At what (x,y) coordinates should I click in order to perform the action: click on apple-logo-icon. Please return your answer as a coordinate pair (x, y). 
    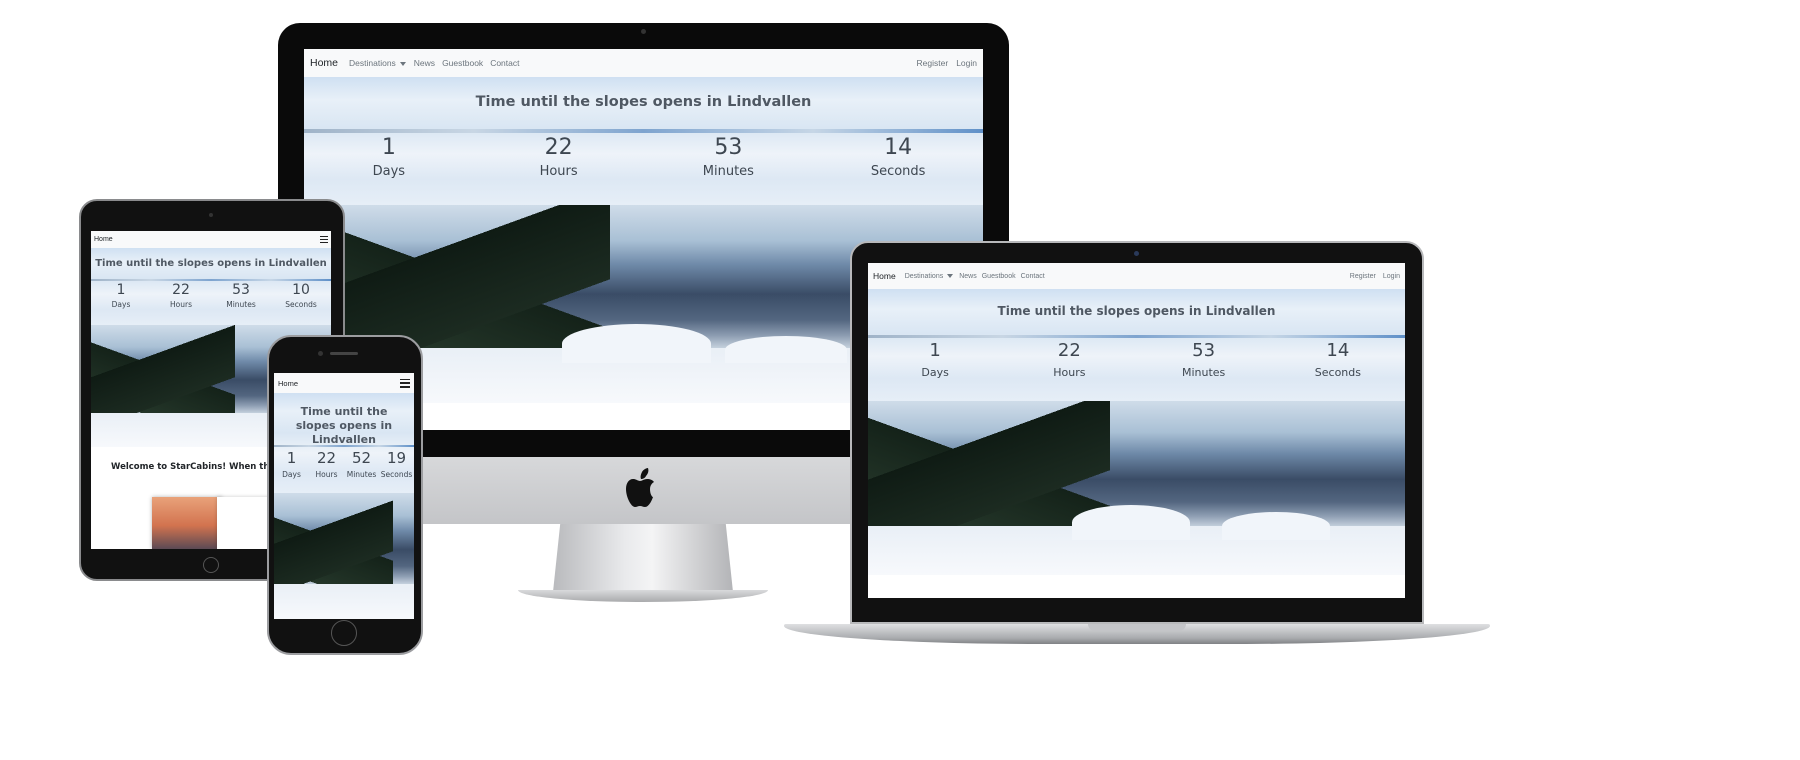
    Looking at the image, I should click on (640, 487).